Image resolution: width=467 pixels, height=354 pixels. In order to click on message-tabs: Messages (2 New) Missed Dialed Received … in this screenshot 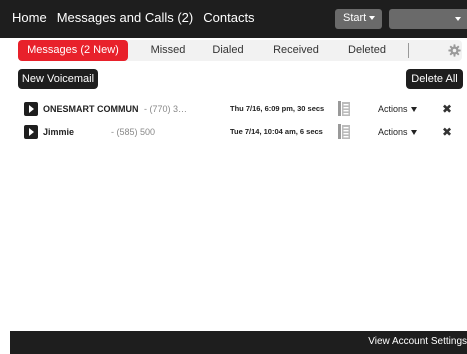, I will do `click(240, 50)`.